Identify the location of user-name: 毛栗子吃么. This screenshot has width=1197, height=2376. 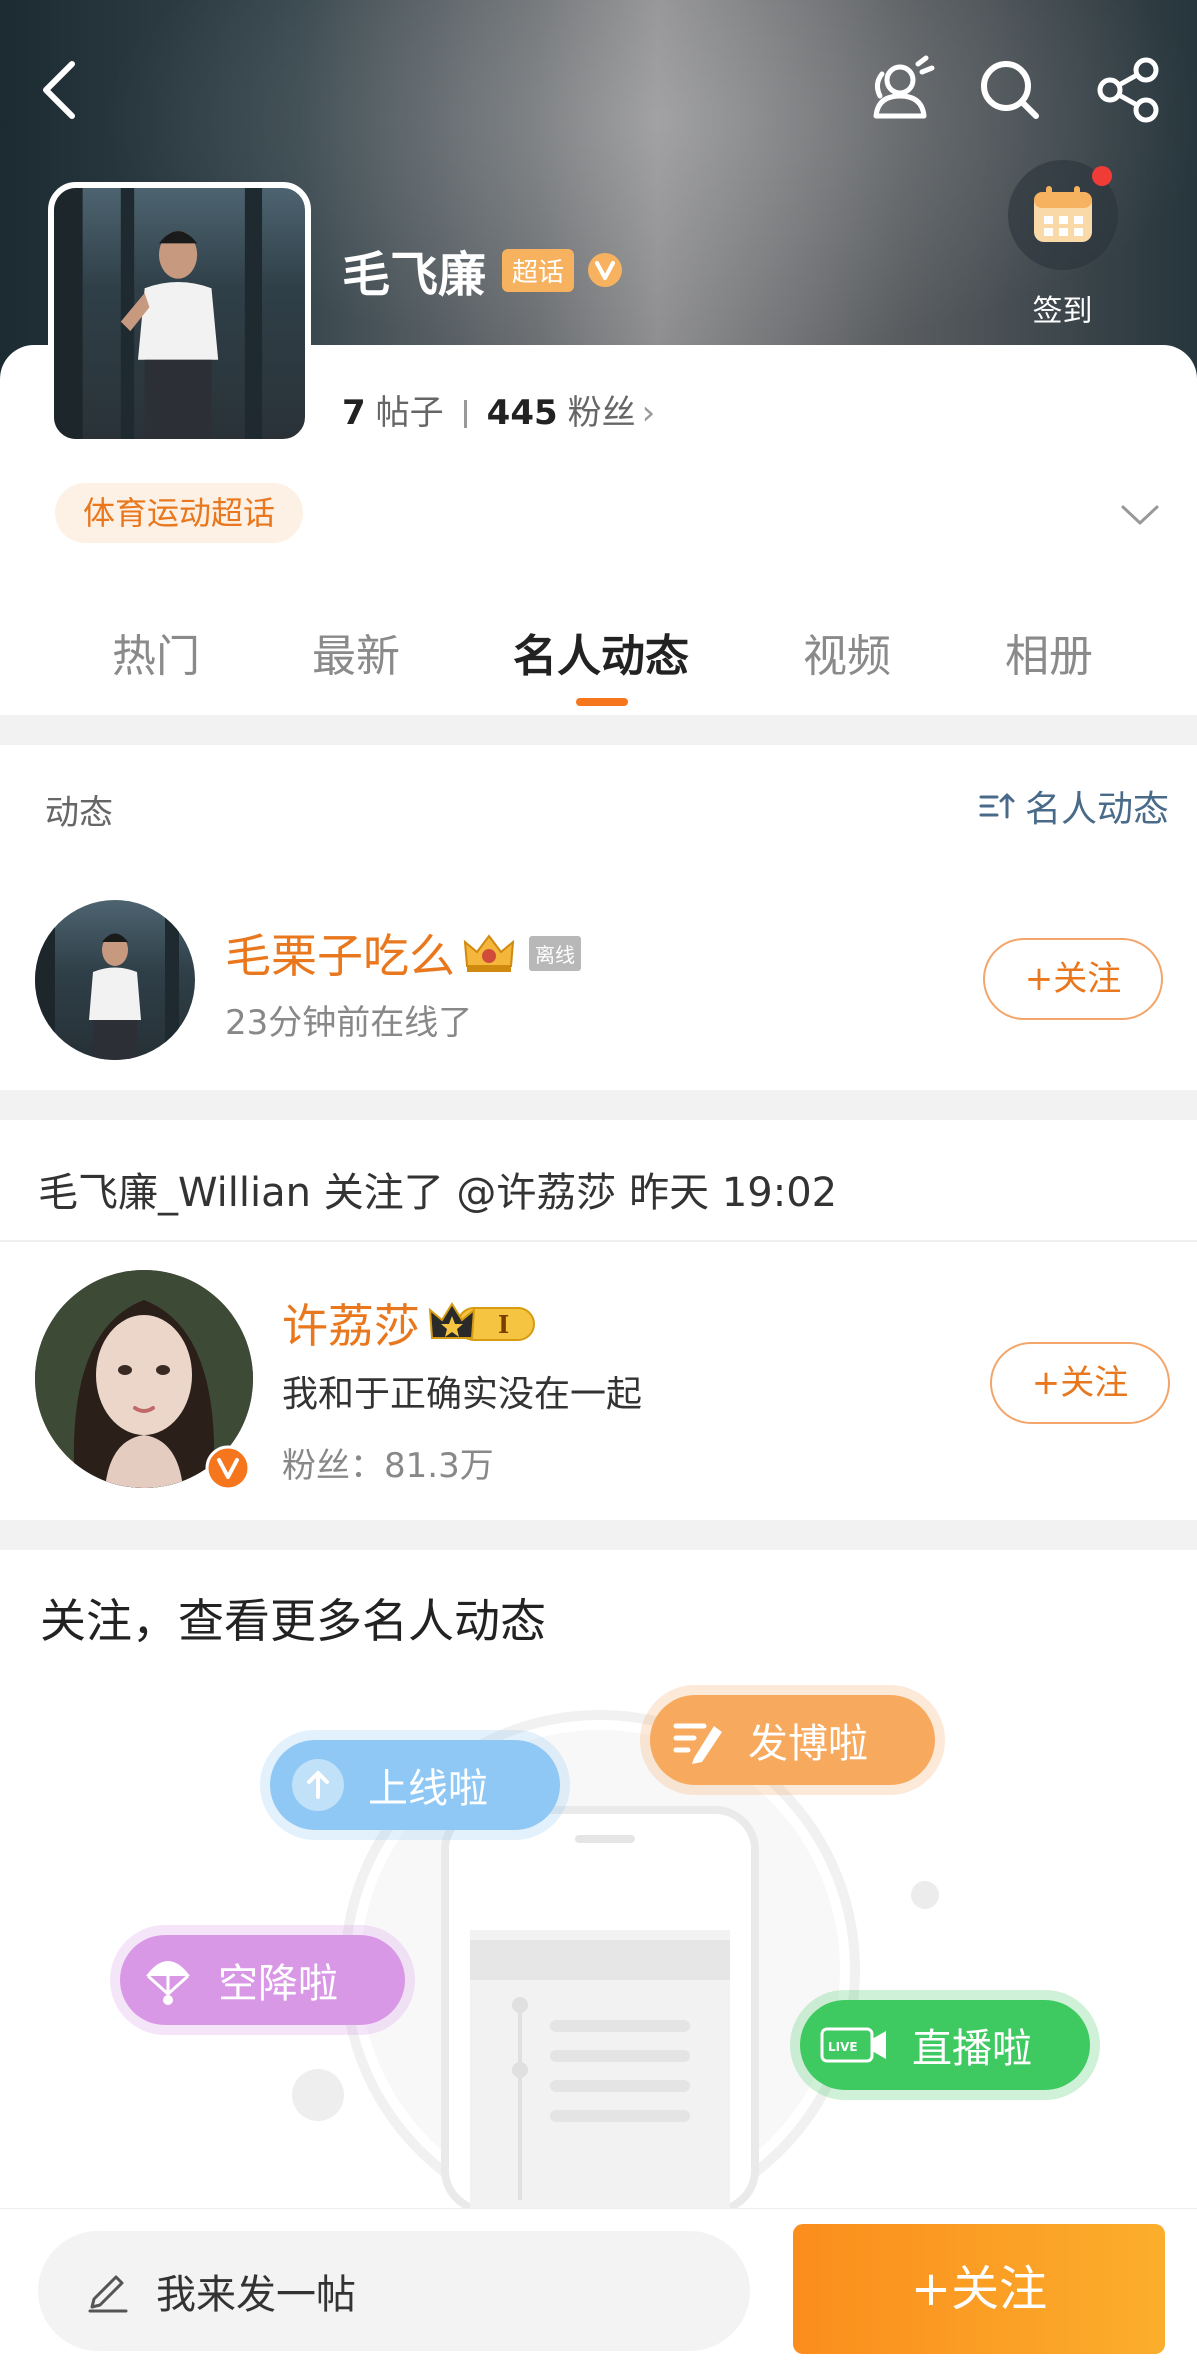
(340, 953).